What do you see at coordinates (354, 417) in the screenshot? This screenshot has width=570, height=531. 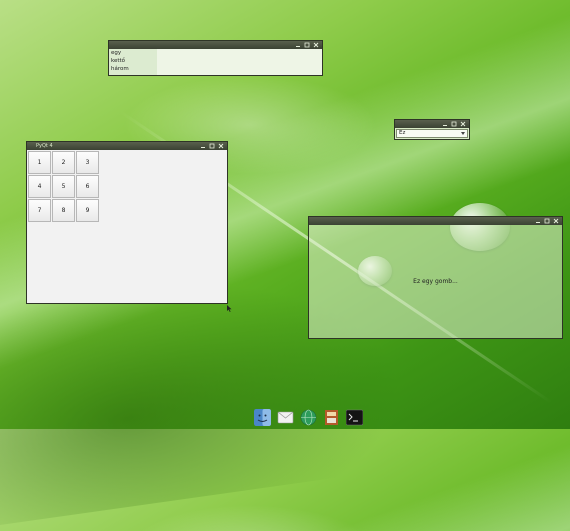 I see `terminal-icon` at bounding box center [354, 417].